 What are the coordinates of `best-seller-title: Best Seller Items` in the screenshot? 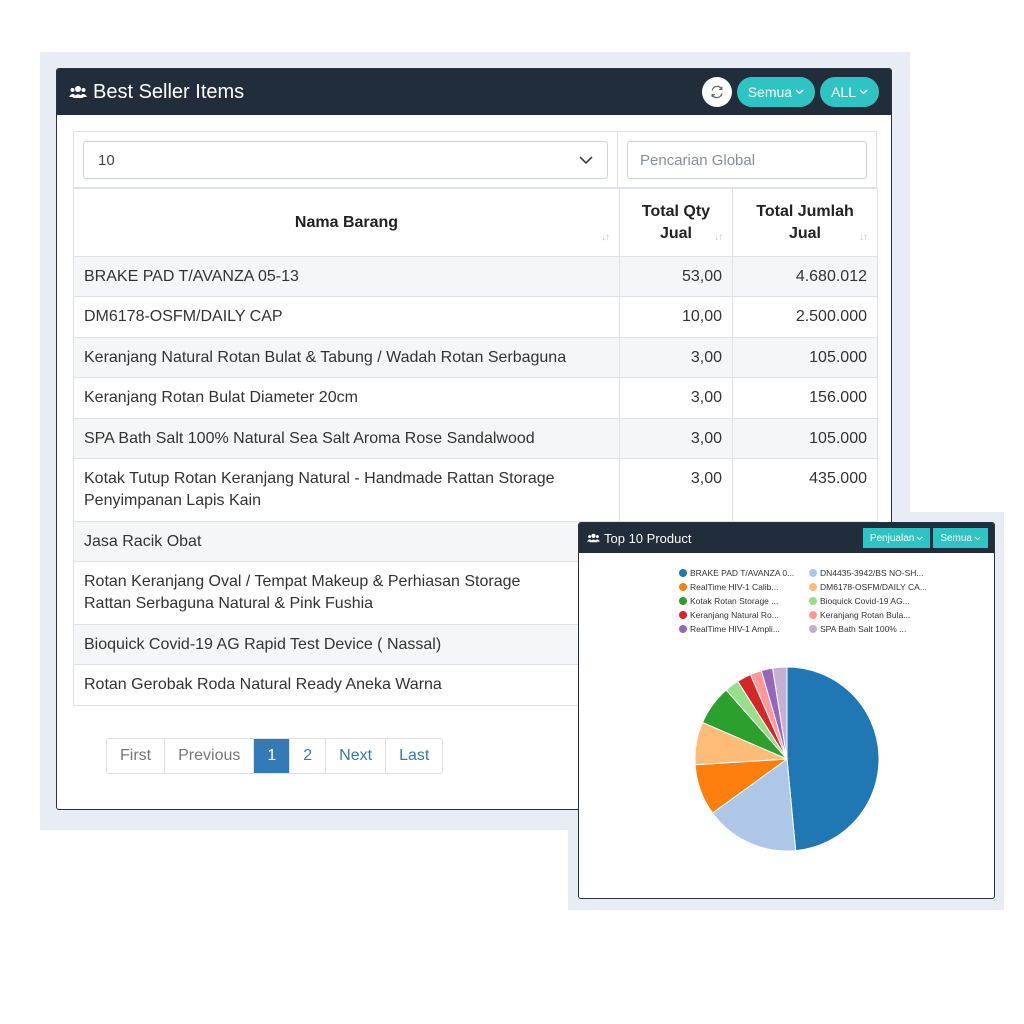 It's located at (156, 92).